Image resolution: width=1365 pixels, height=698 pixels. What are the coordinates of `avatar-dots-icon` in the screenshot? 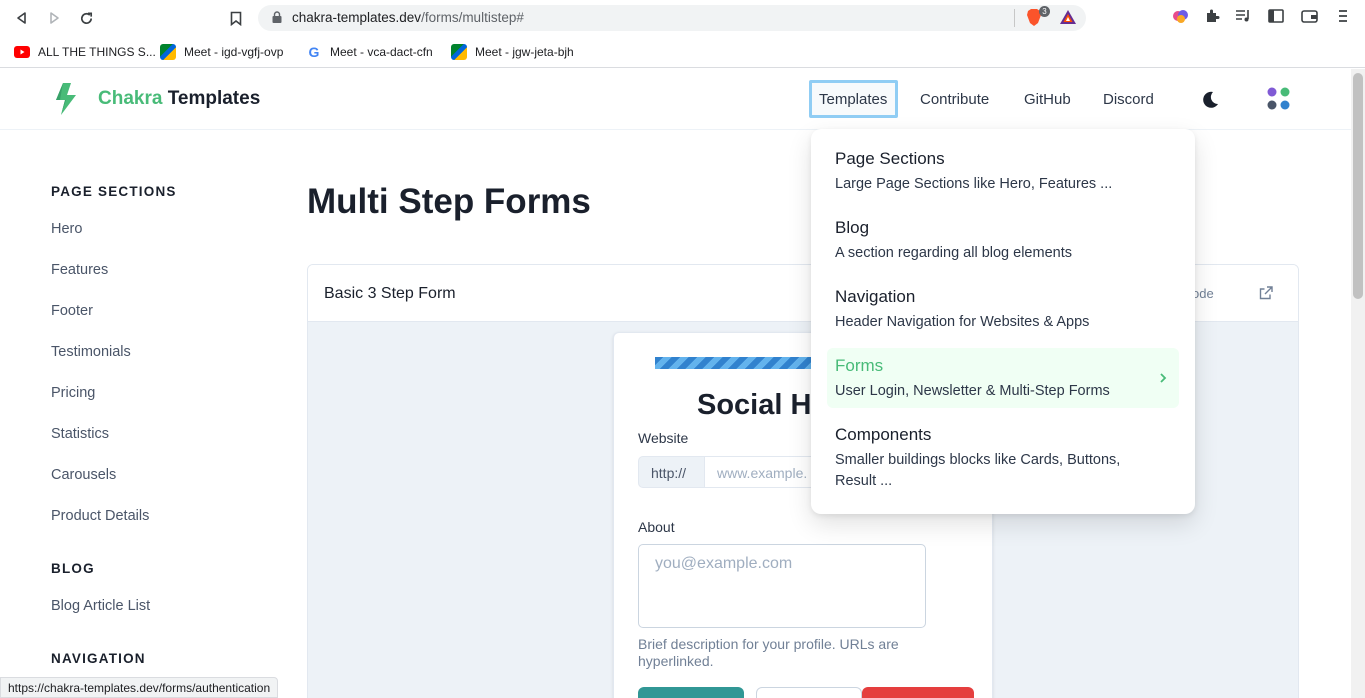 It's located at (1279, 99).